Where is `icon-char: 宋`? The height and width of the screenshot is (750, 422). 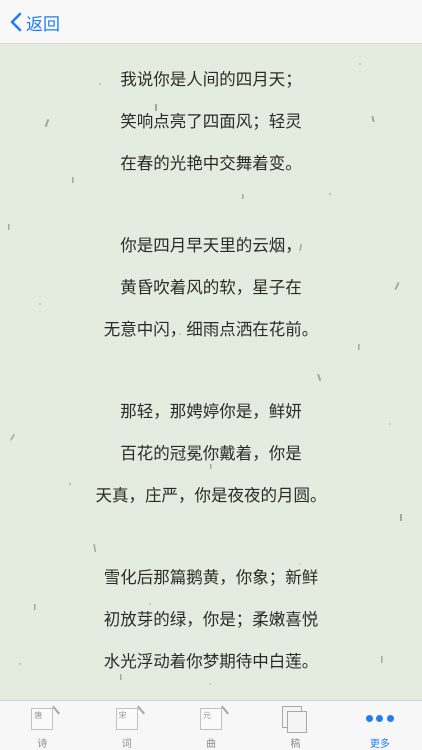 icon-char: 宋 is located at coordinates (122, 715).